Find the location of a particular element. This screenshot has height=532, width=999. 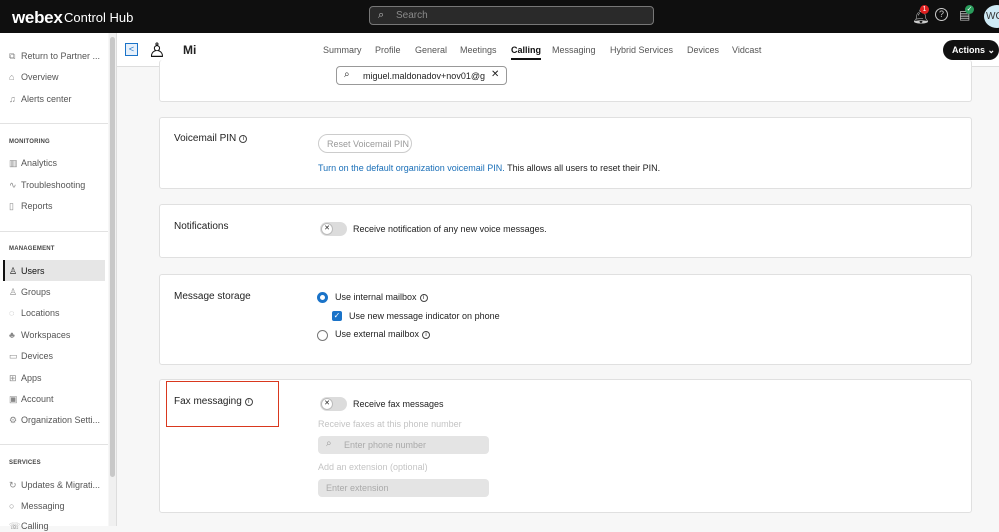

tab-meetings: Meetings is located at coordinates (478, 50).